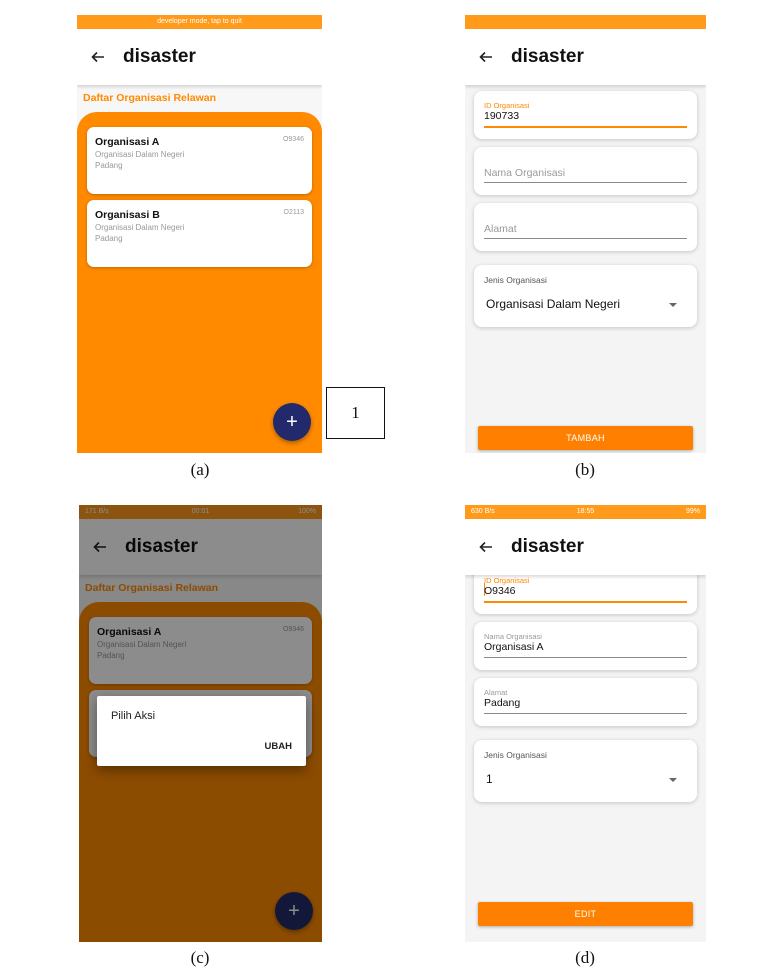  I want to click on jenis-organisasi-value: 1, so click(489, 779).